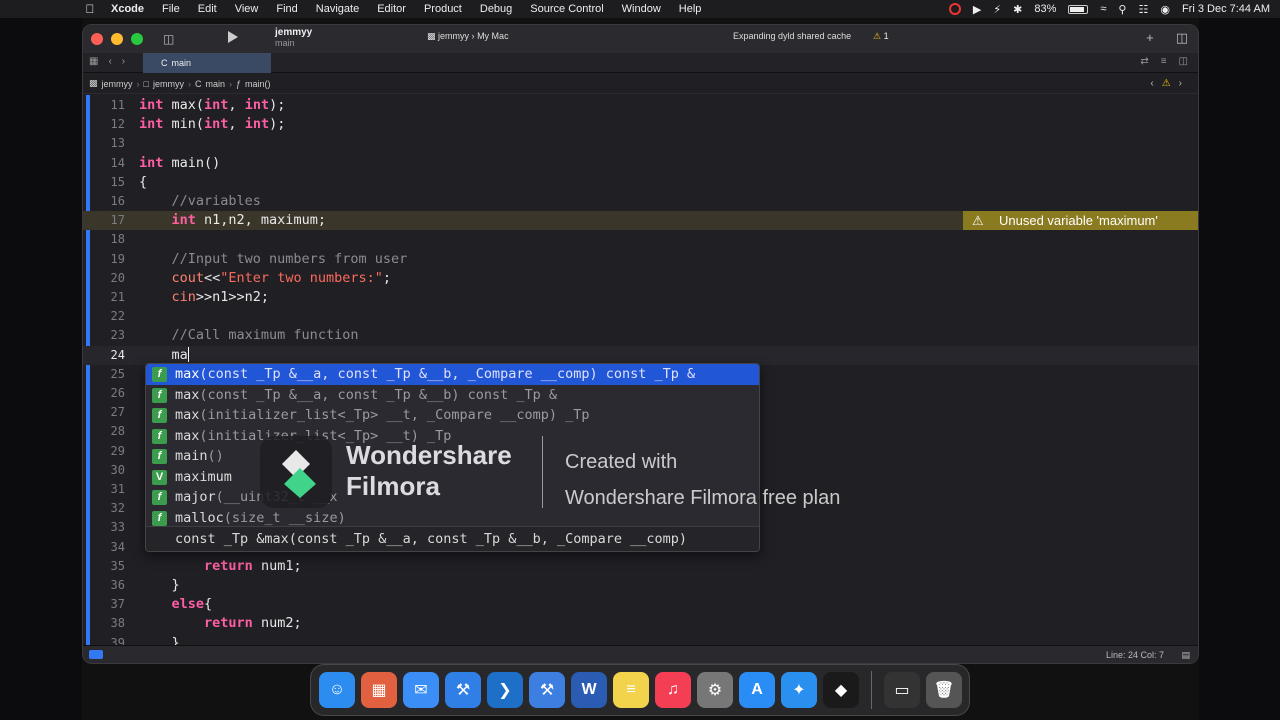 The image size is (1280, 720). Describe the element at coordinates (109, 61) in the screenshot. I see `back-icon: ‹` at that location.